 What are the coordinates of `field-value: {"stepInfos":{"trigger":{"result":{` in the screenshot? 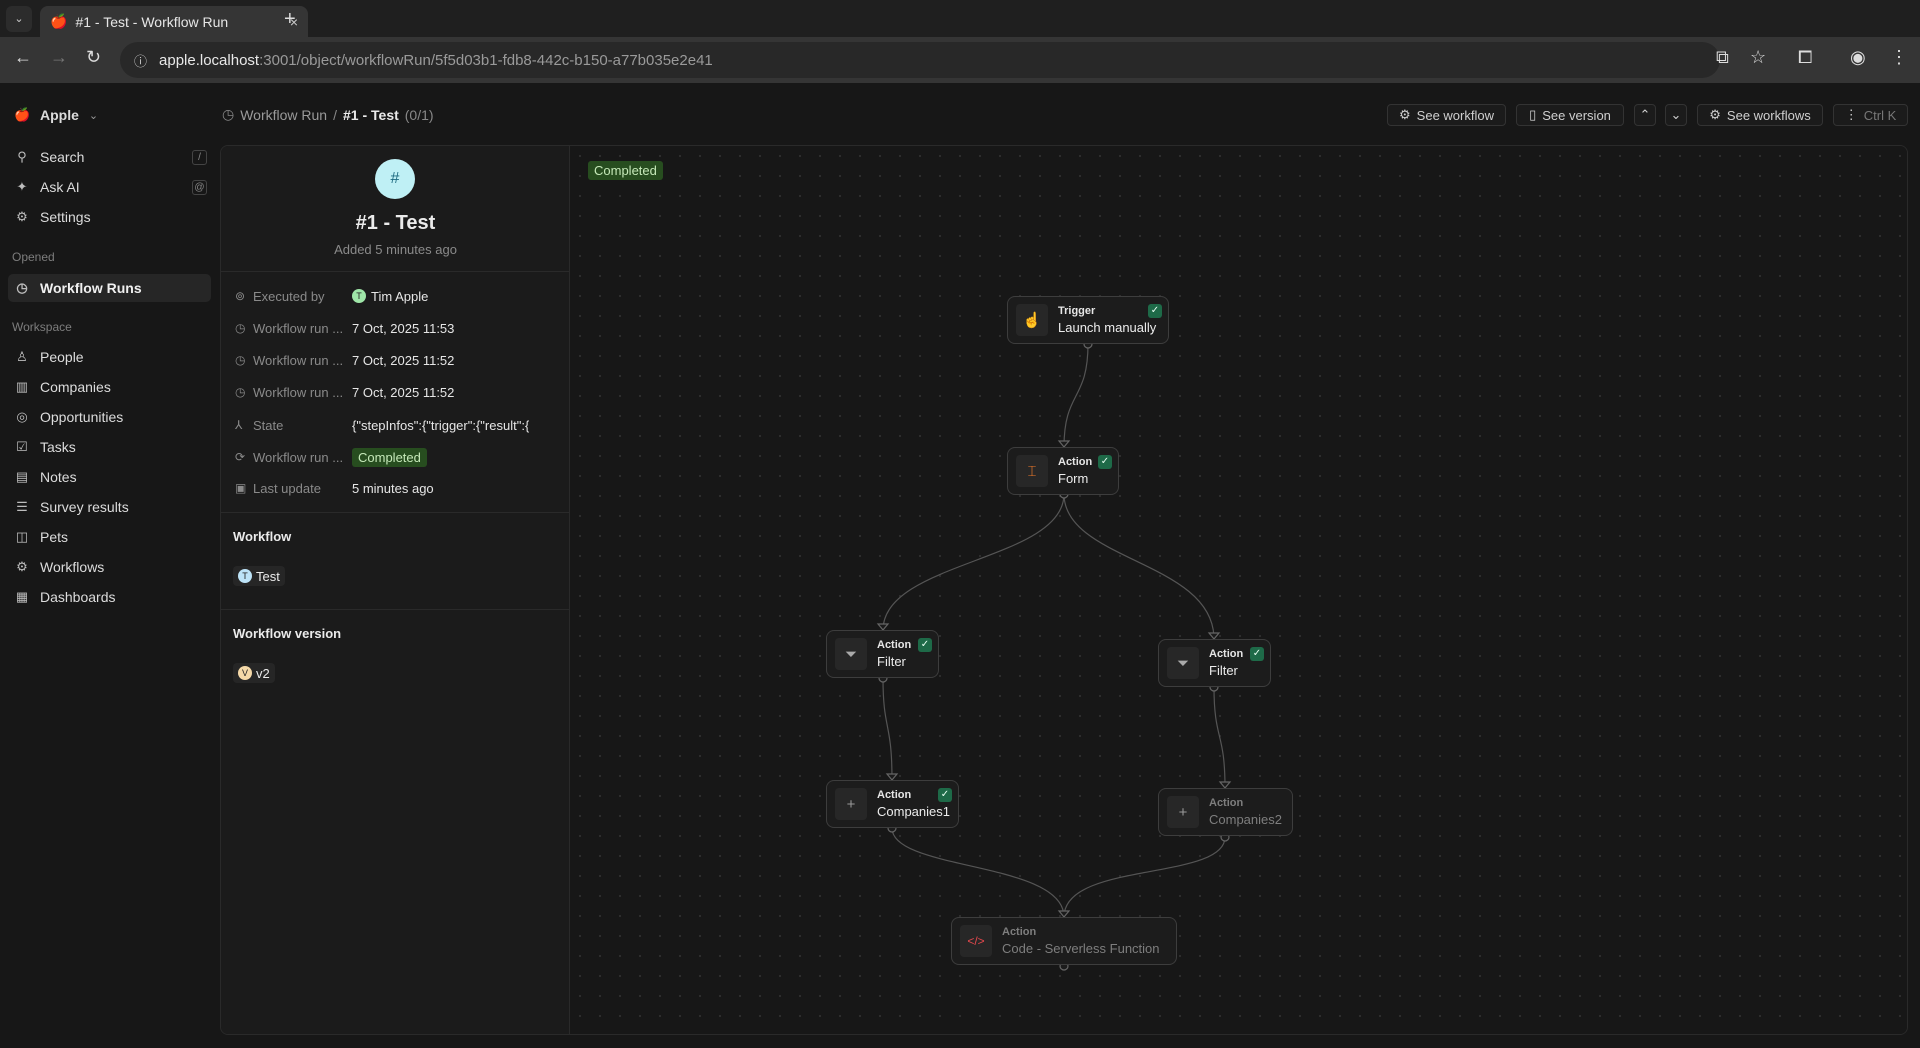 It's located at (441, 425).